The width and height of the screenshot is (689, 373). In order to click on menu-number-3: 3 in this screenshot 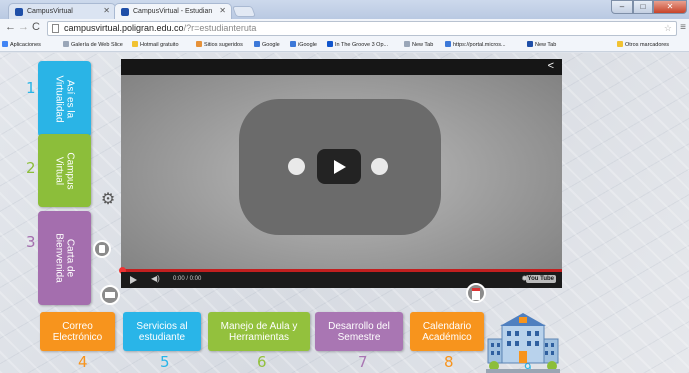, I will do `click(31, 242)`.